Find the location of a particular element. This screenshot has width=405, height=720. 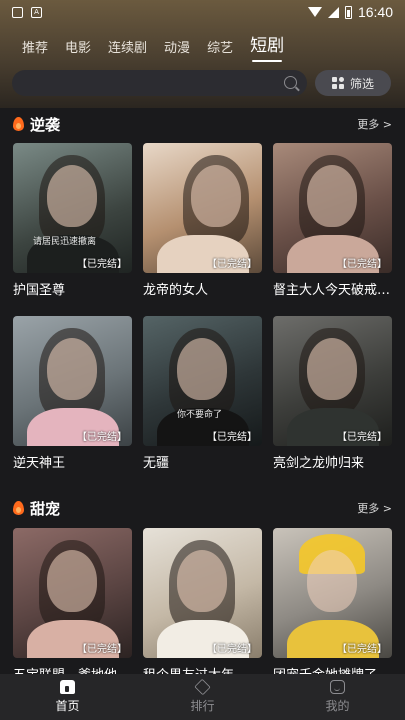

poster-caption: 请居民迅速撤离 is located at coordinates (65, 242).